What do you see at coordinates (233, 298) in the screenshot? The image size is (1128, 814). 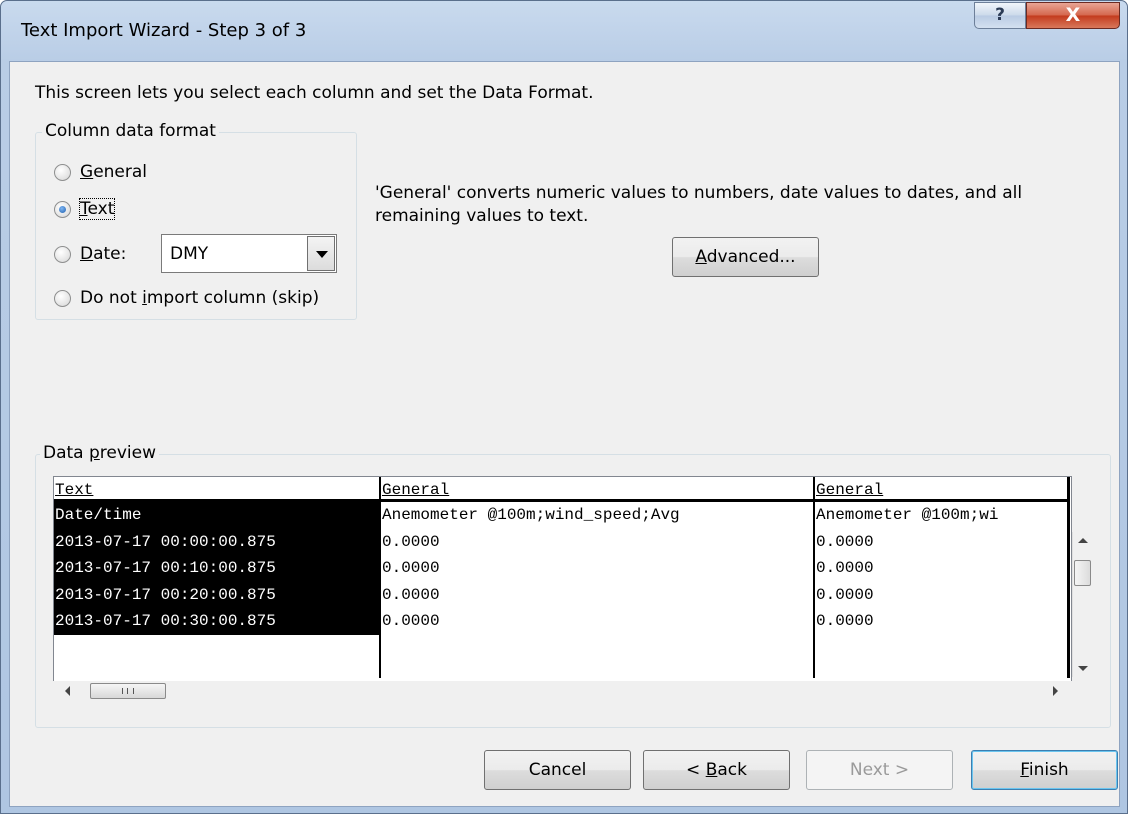 I see `radio-skip-label: mport column (skip)` at bounding box center [233, 298].